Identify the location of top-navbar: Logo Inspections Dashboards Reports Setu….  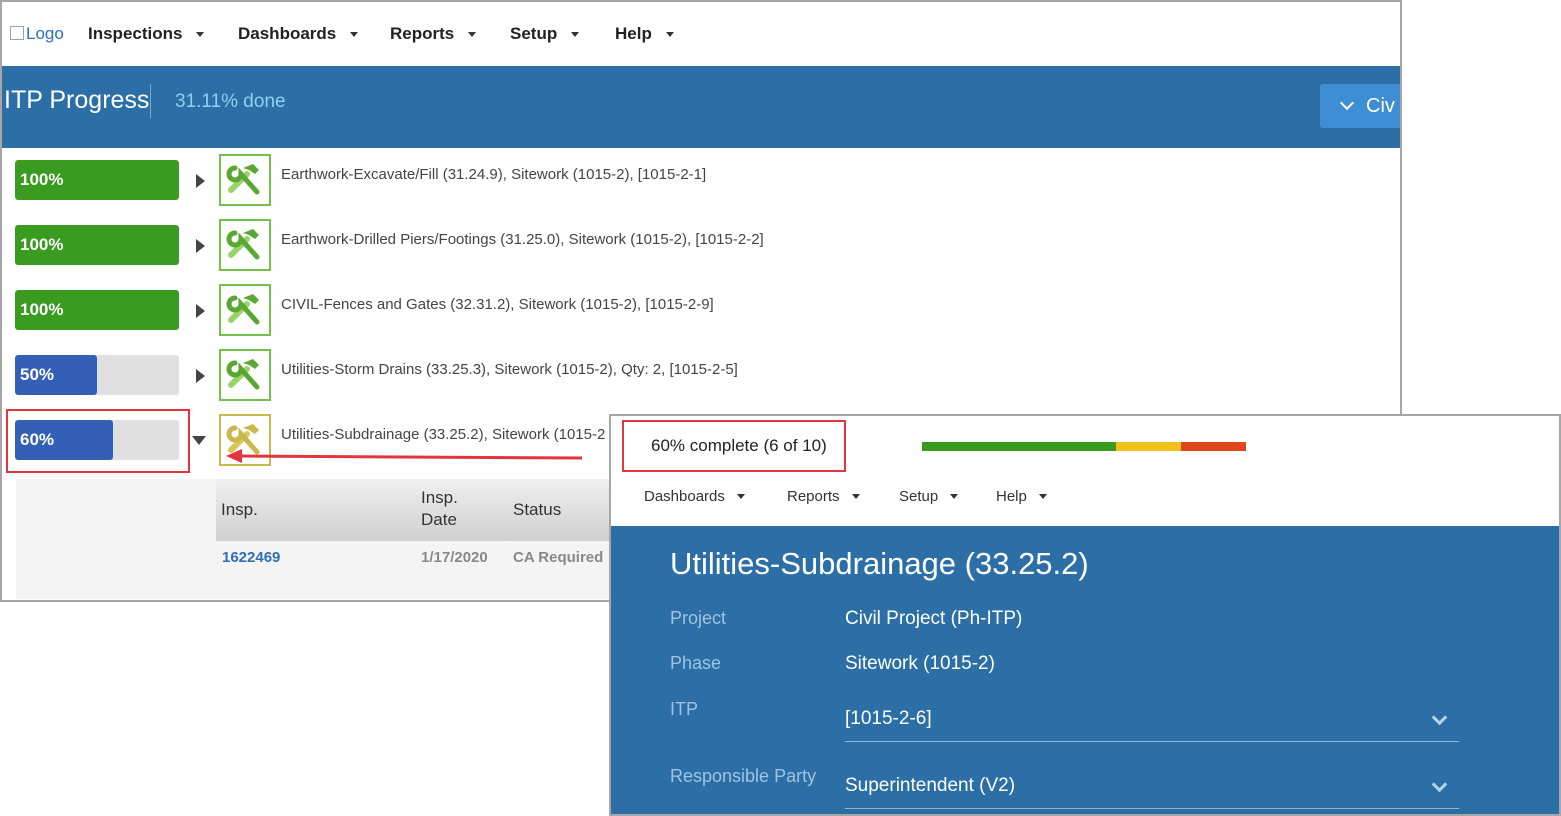
(701, 34).